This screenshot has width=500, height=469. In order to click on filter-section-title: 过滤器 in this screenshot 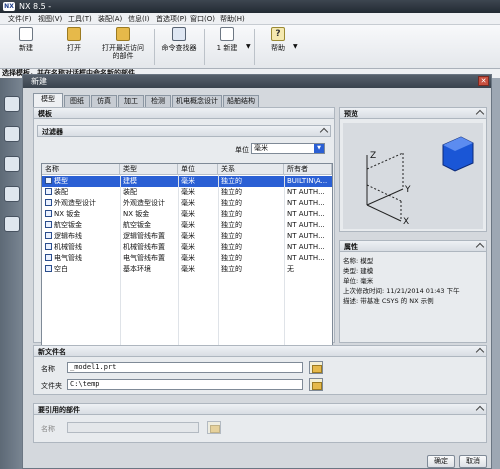, I will do `click(52, 132)`.